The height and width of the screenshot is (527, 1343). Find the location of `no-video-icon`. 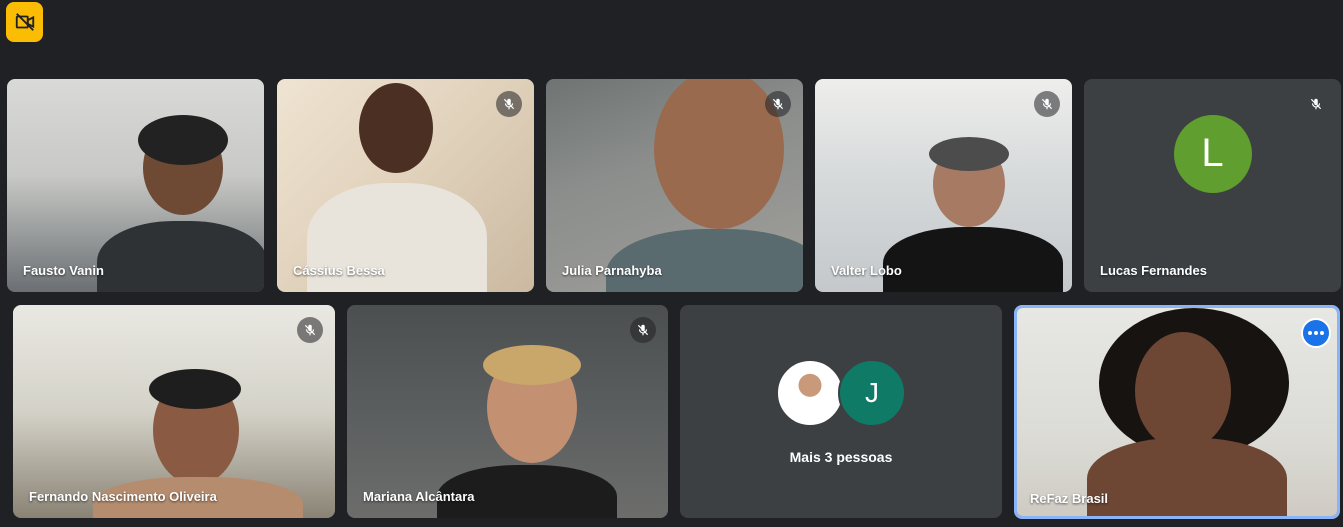

no-video-icon is located at coordinates (24, 22).